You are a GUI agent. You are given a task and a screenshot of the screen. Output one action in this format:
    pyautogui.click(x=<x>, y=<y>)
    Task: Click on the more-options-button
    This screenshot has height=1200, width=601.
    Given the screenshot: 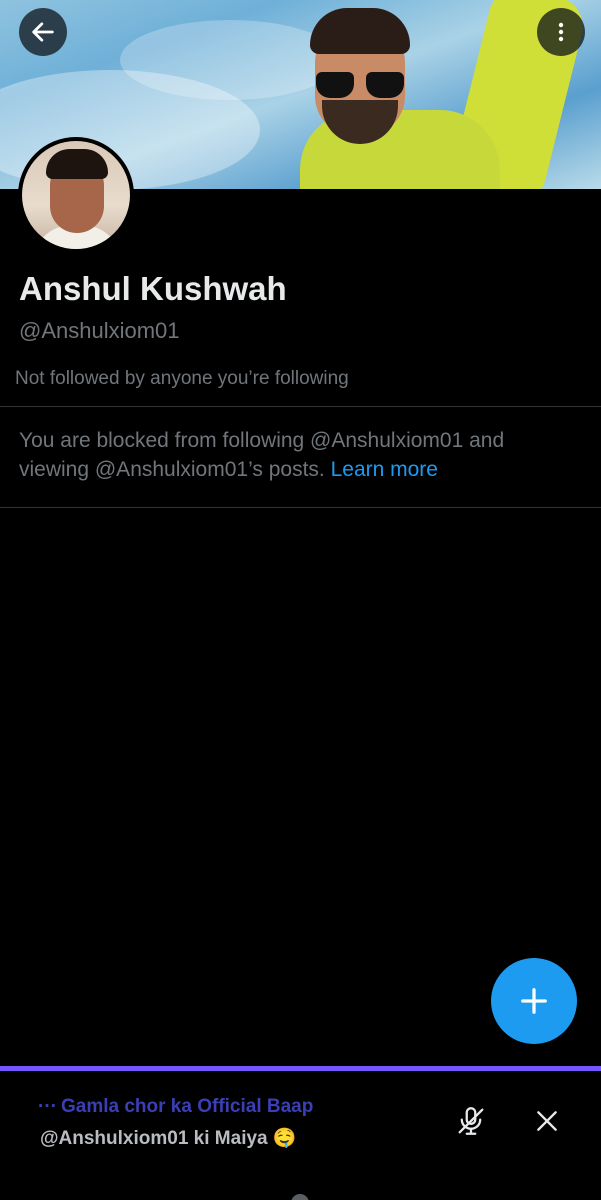 What is the action you would take?
    pyautogui.click(x=561, y=32)
    